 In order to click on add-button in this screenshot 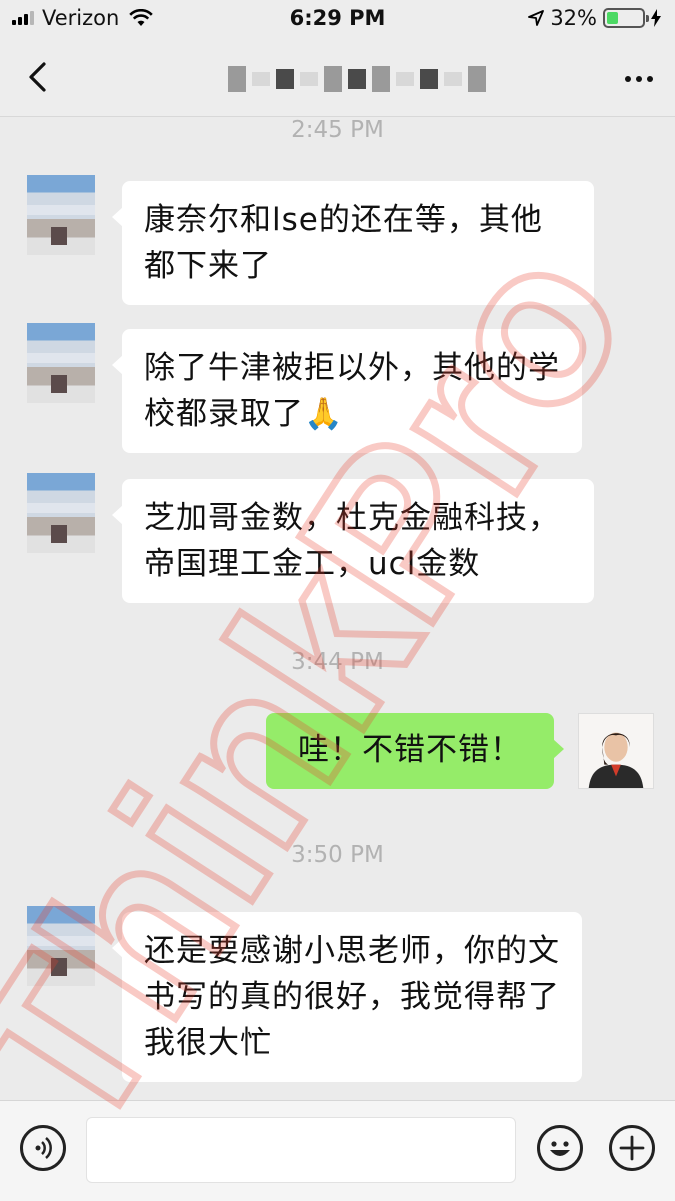, I will do `click(632, 1148)`.